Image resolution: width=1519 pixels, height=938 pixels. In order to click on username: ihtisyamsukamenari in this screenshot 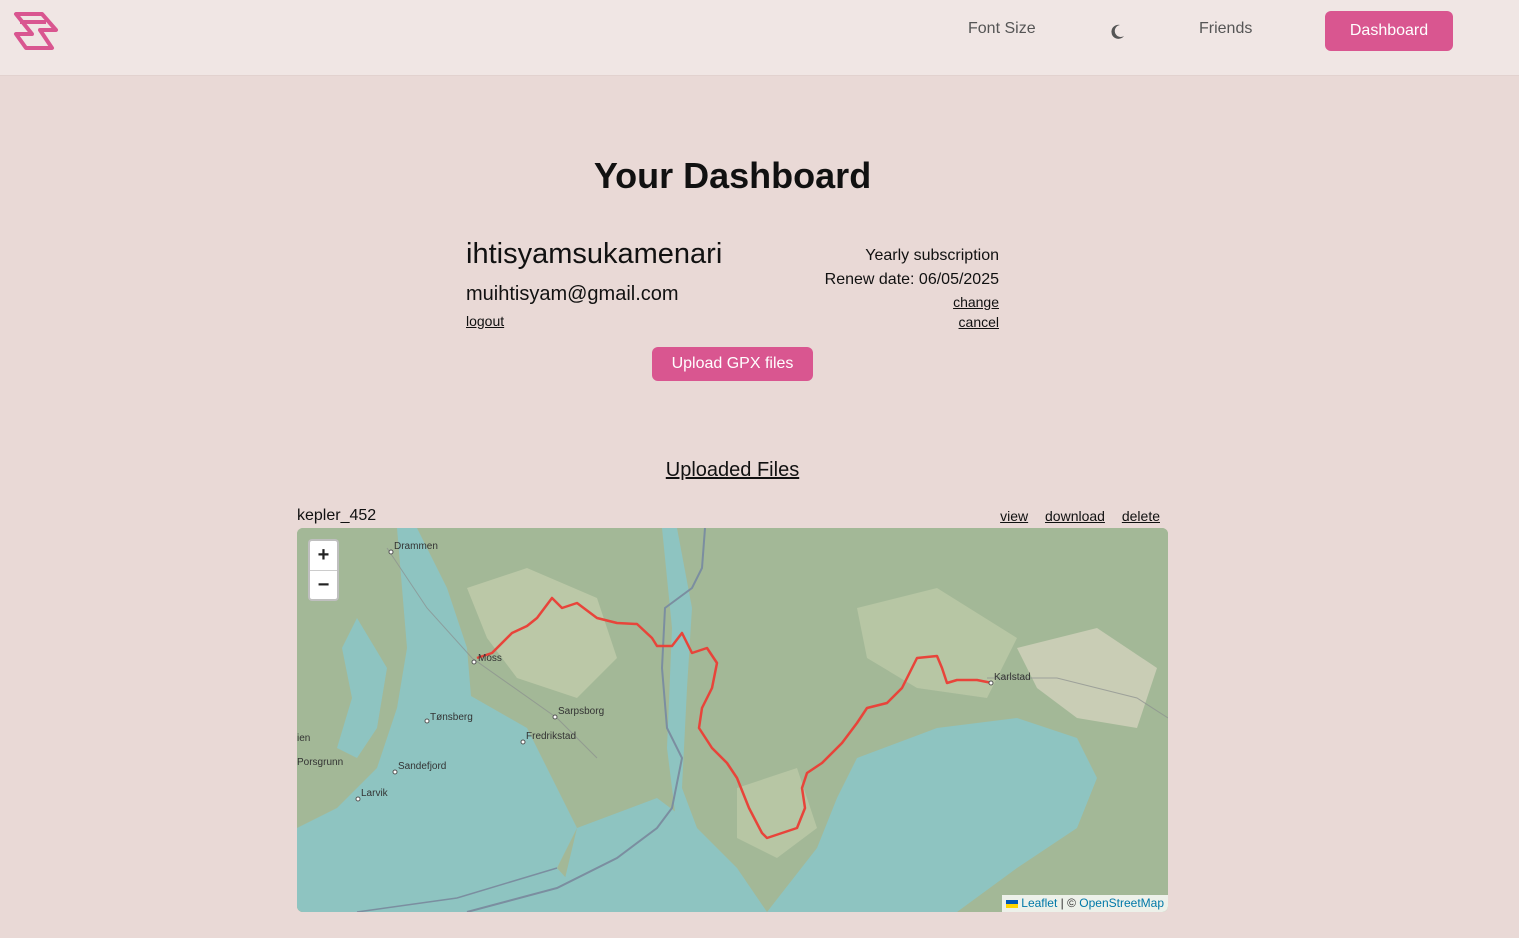, I will do `click(594, 254)`.